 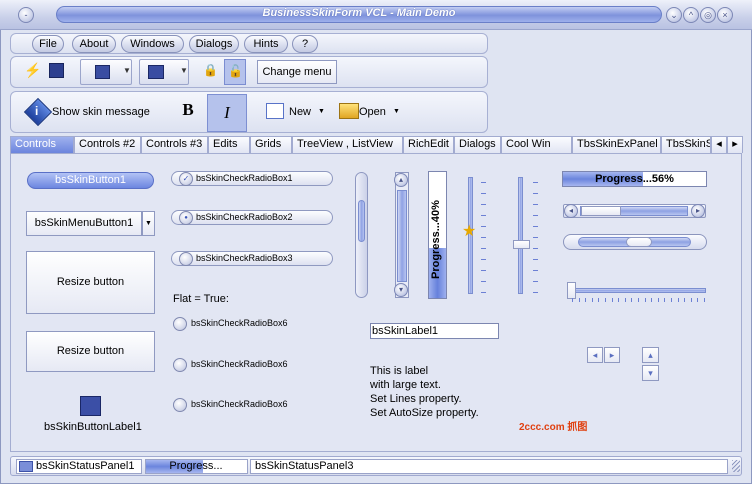 What do you see at coordinates (477, 144) in the screenshot?
I see `tab-dialogs: Dialogs` at bounding box center [477, 144].